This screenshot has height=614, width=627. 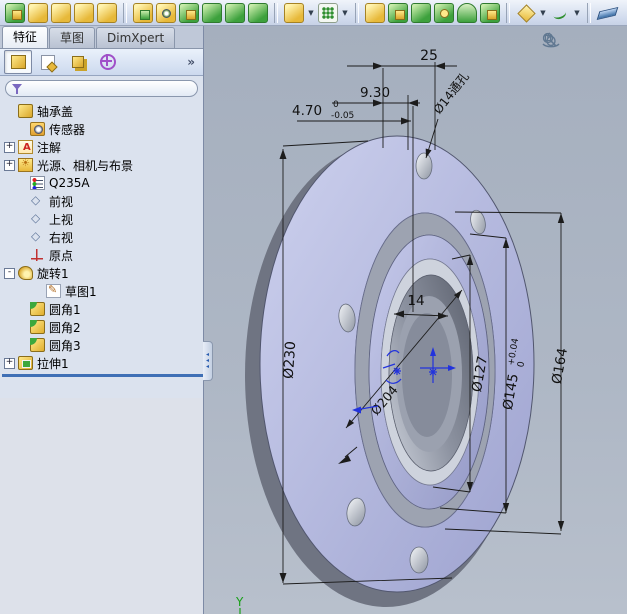 What do you see at coordinates (102, 345) in the screenshot?
I see `tree-item-fillet3: 圆角3` at bounding box center [102, 345].